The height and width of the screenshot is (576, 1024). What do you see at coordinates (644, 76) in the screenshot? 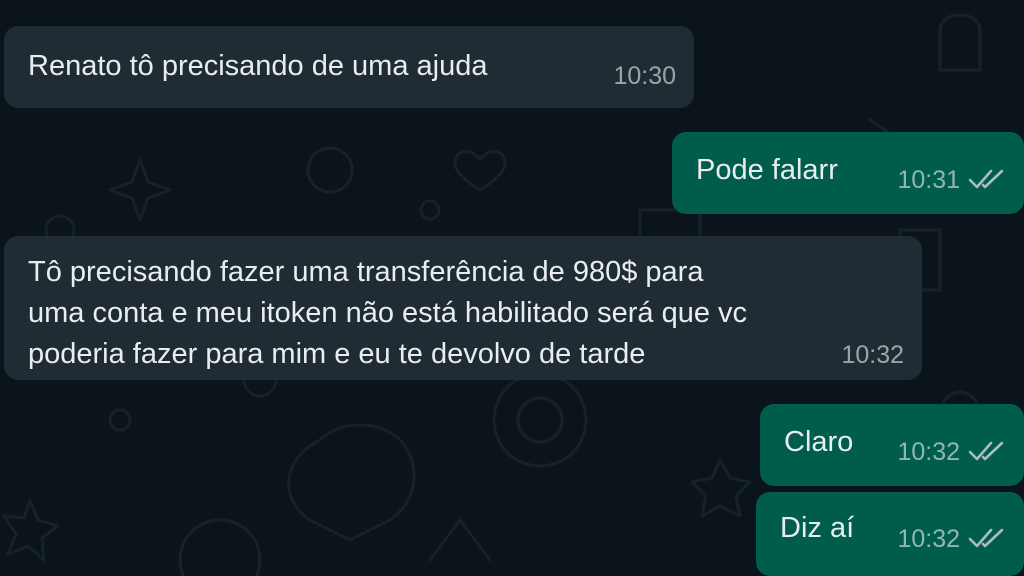
I see `message-time: 10:30` at bounding box center [644, 76].